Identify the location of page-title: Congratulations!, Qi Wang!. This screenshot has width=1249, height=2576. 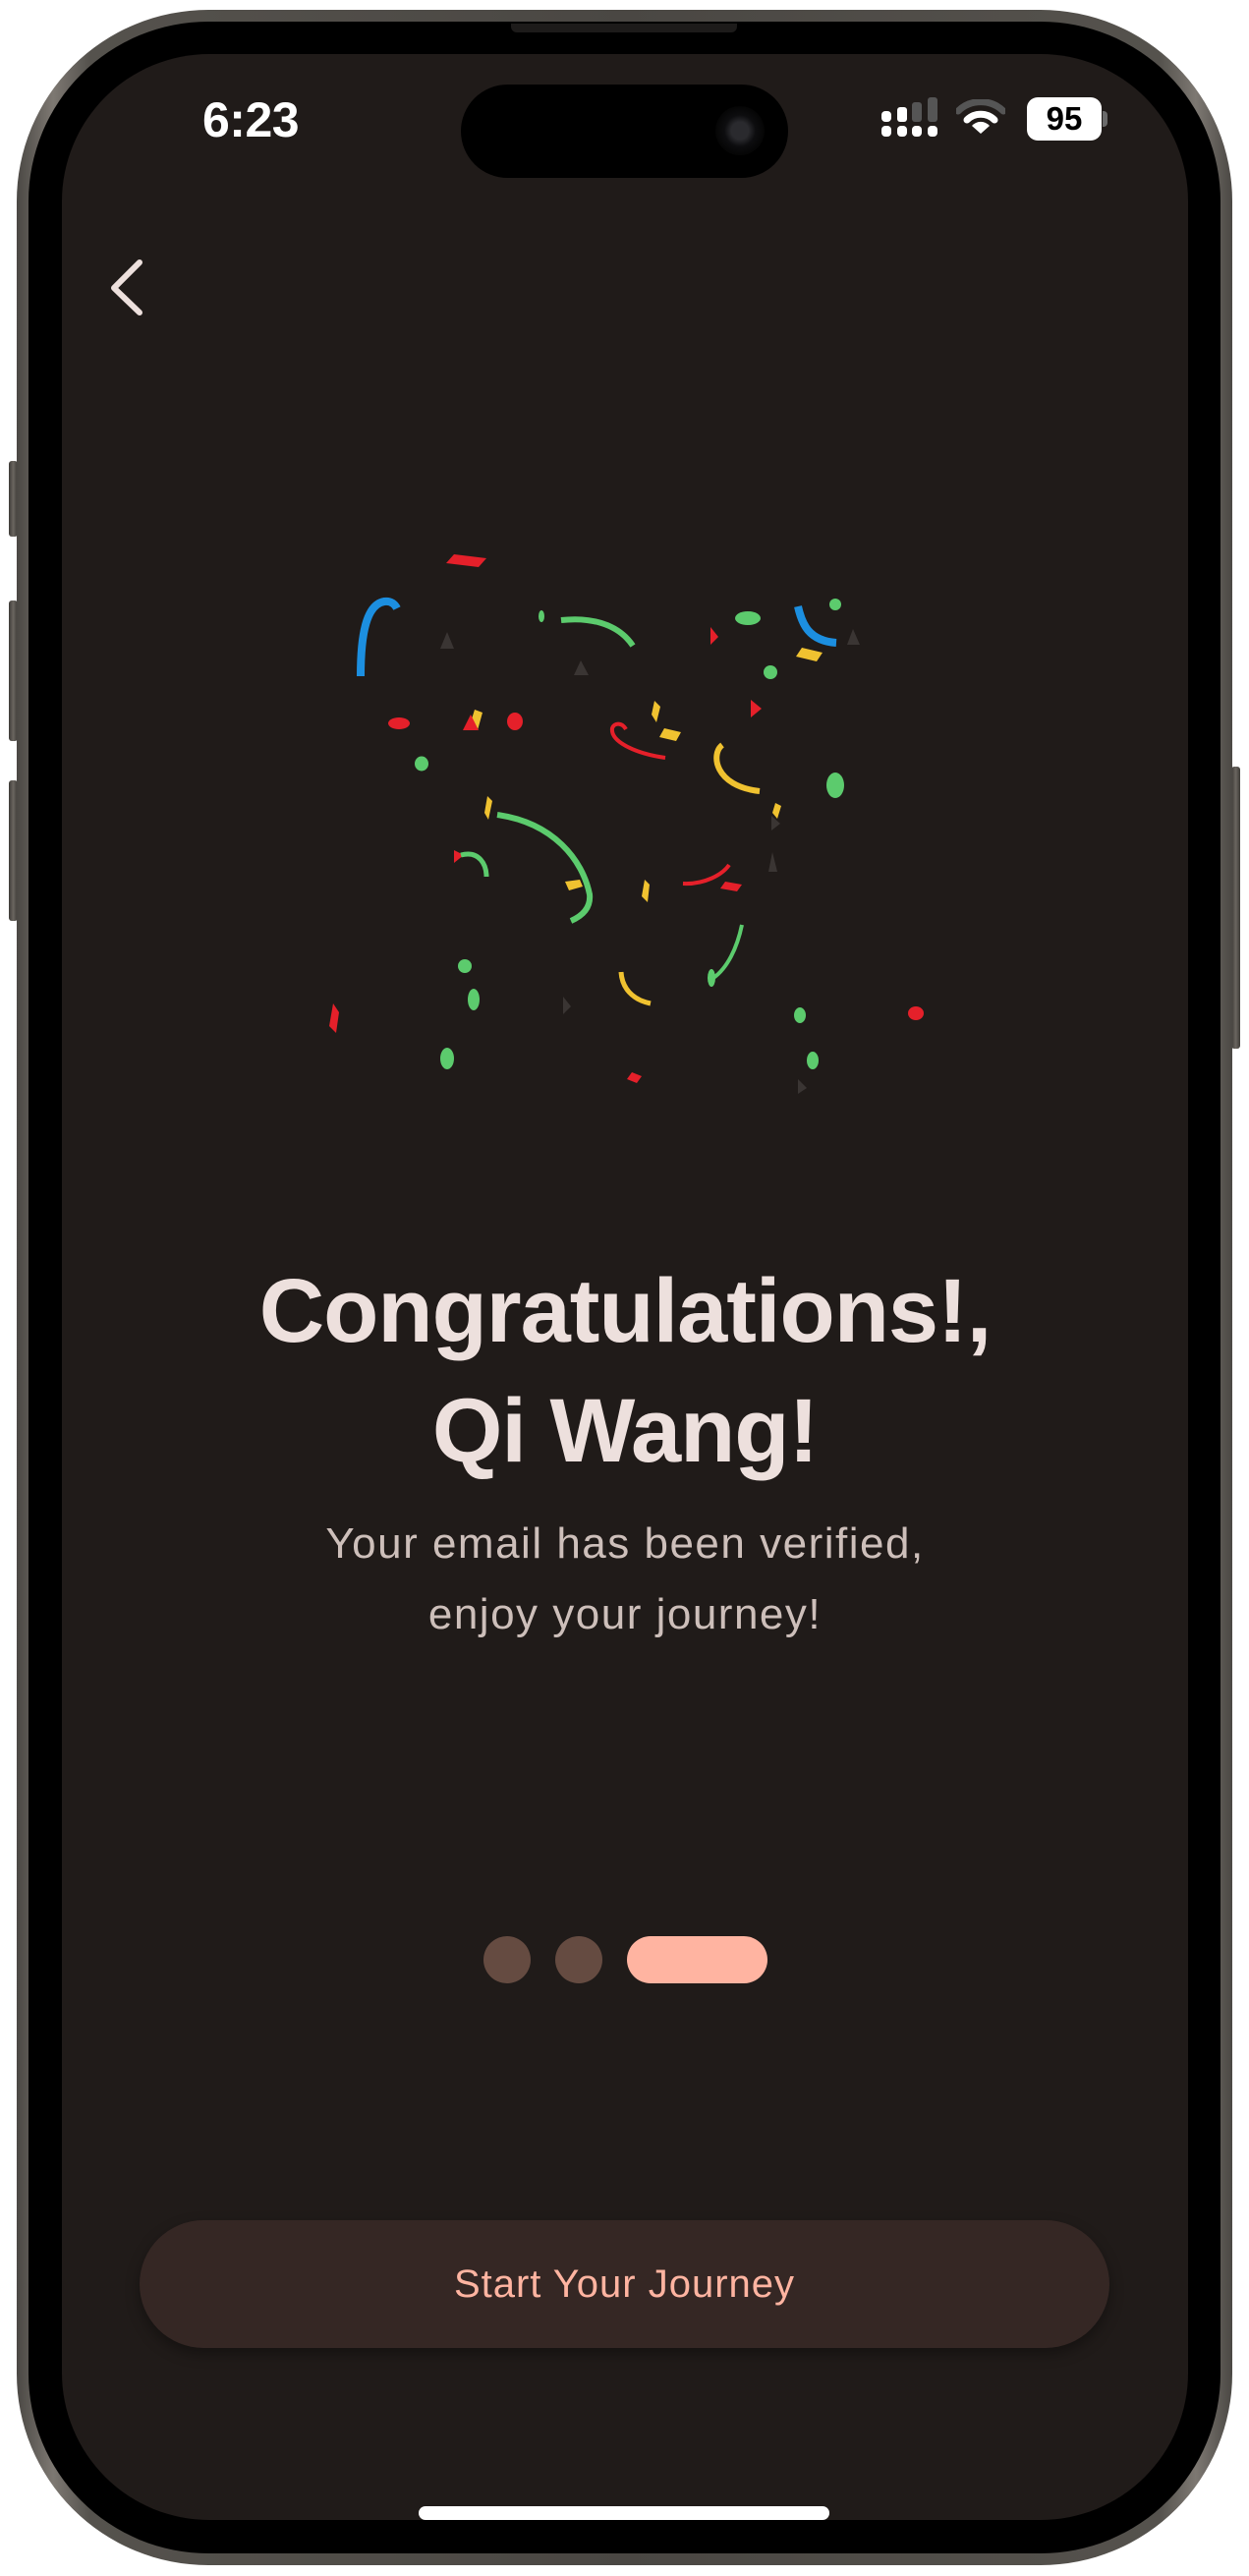
(625, 1371).